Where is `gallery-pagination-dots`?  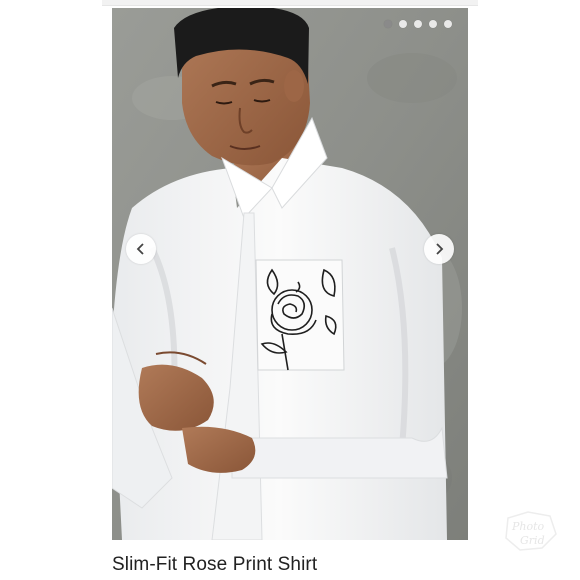
gallery-pagination-dots is located at coordinates (418, 24).